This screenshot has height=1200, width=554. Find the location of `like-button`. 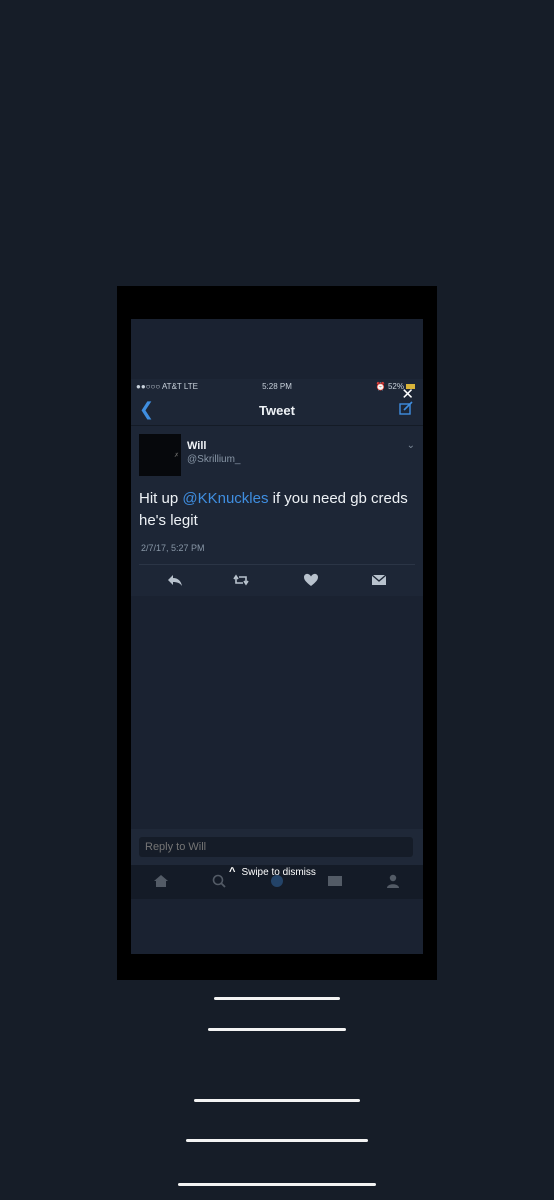

like-button is located at coordinates (313, 581).